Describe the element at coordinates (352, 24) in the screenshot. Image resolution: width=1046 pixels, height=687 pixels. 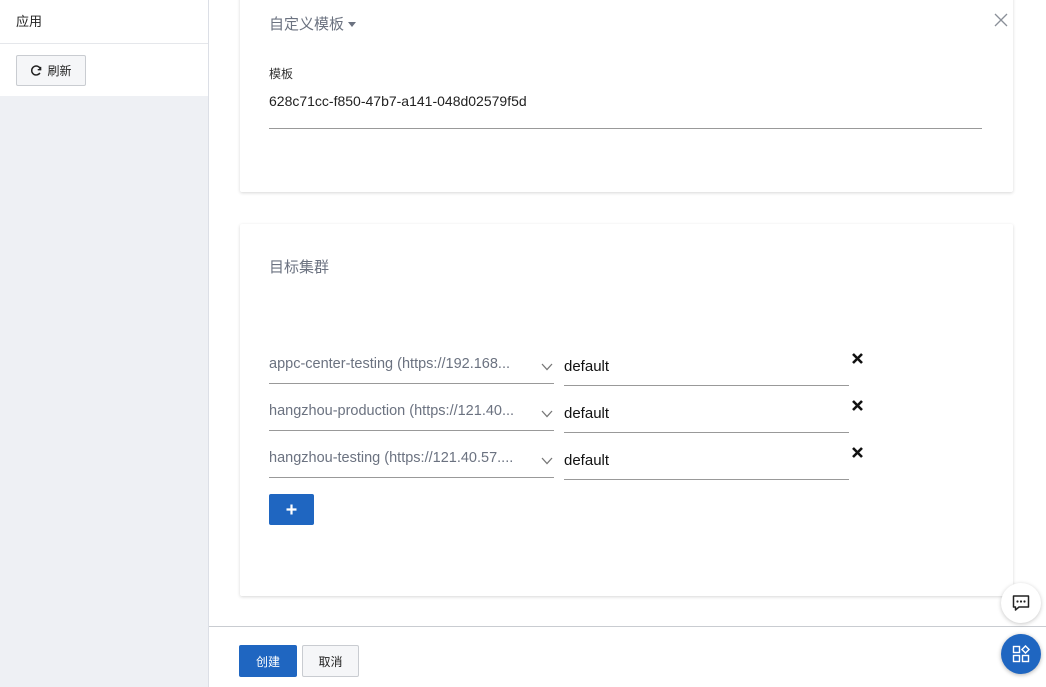
I see `caret-down-icon` at that location.